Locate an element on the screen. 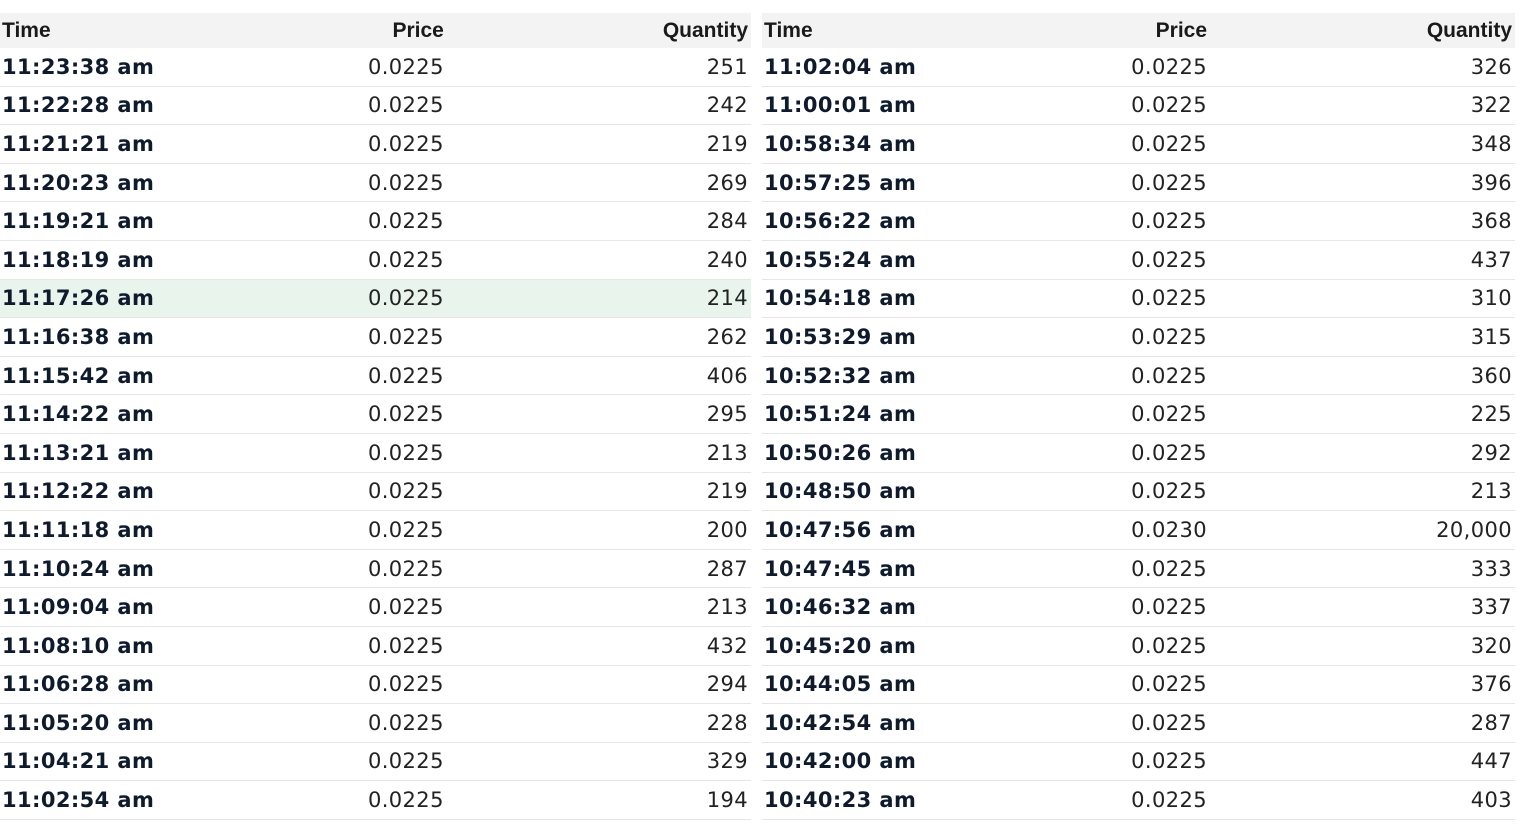  table-row: 10:42:54 am 0.0225 287 is located at coordinates (1138, 723).